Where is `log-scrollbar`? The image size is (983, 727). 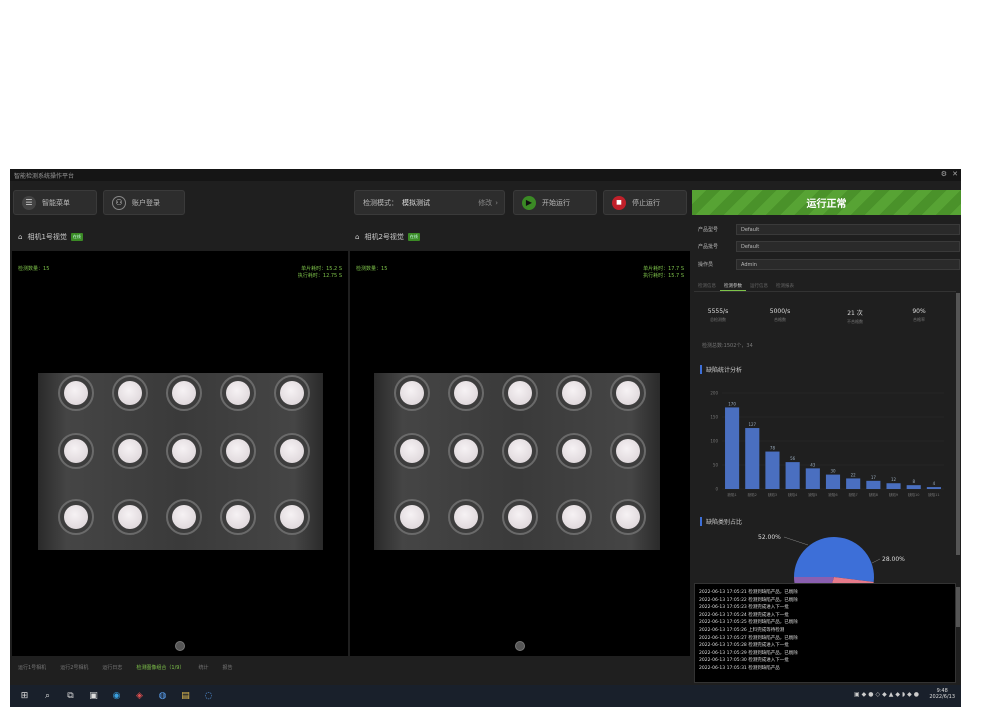
log-scrollbar is located at coordinates (958, 607).